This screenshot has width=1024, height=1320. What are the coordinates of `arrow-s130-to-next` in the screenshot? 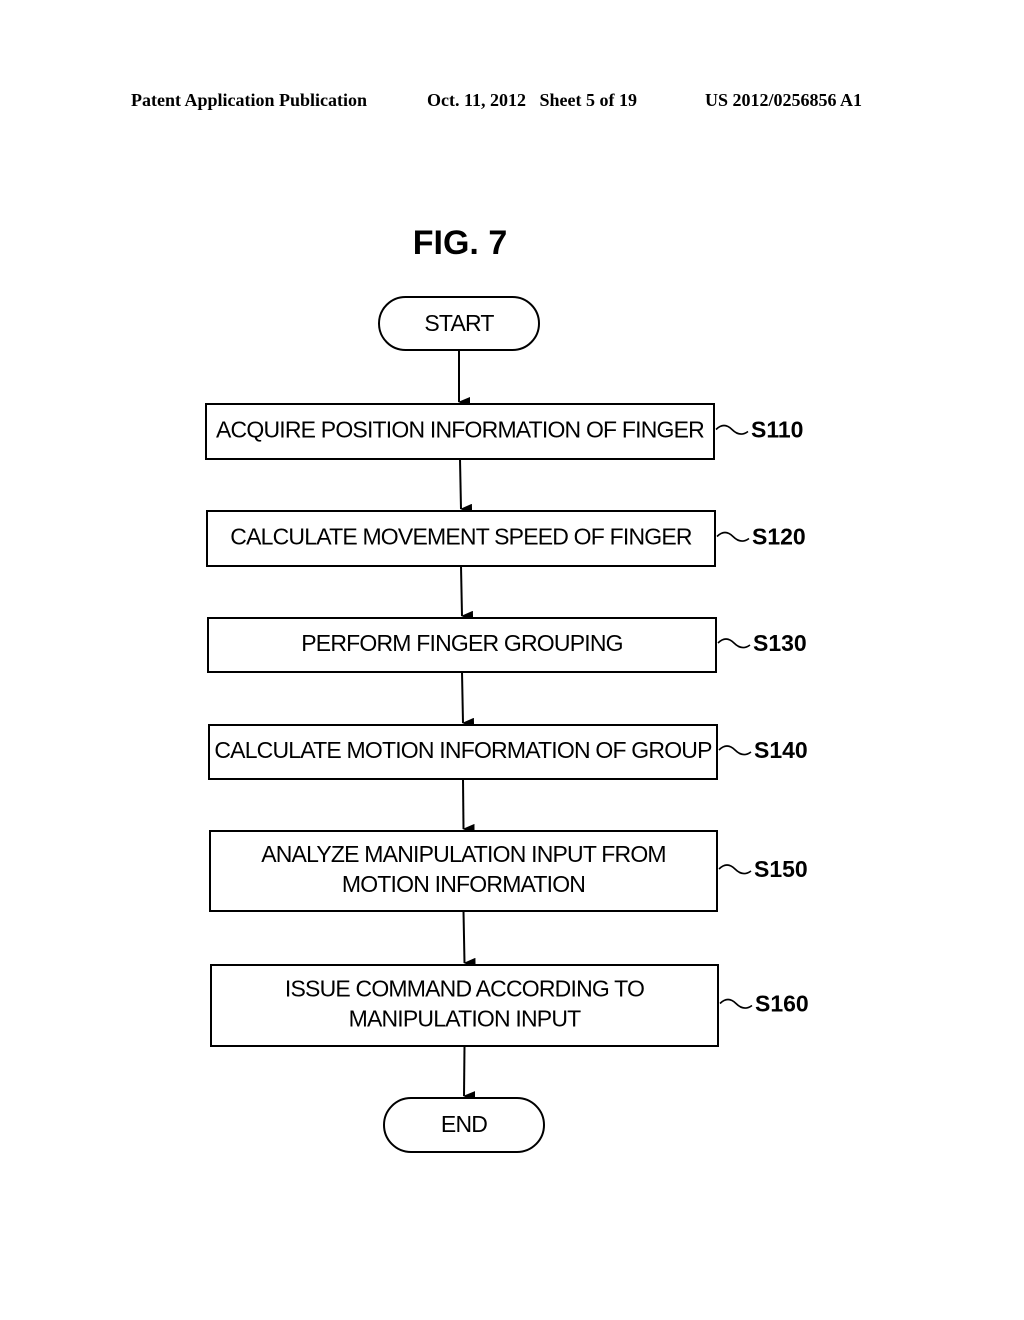 It's located at (468, 699).